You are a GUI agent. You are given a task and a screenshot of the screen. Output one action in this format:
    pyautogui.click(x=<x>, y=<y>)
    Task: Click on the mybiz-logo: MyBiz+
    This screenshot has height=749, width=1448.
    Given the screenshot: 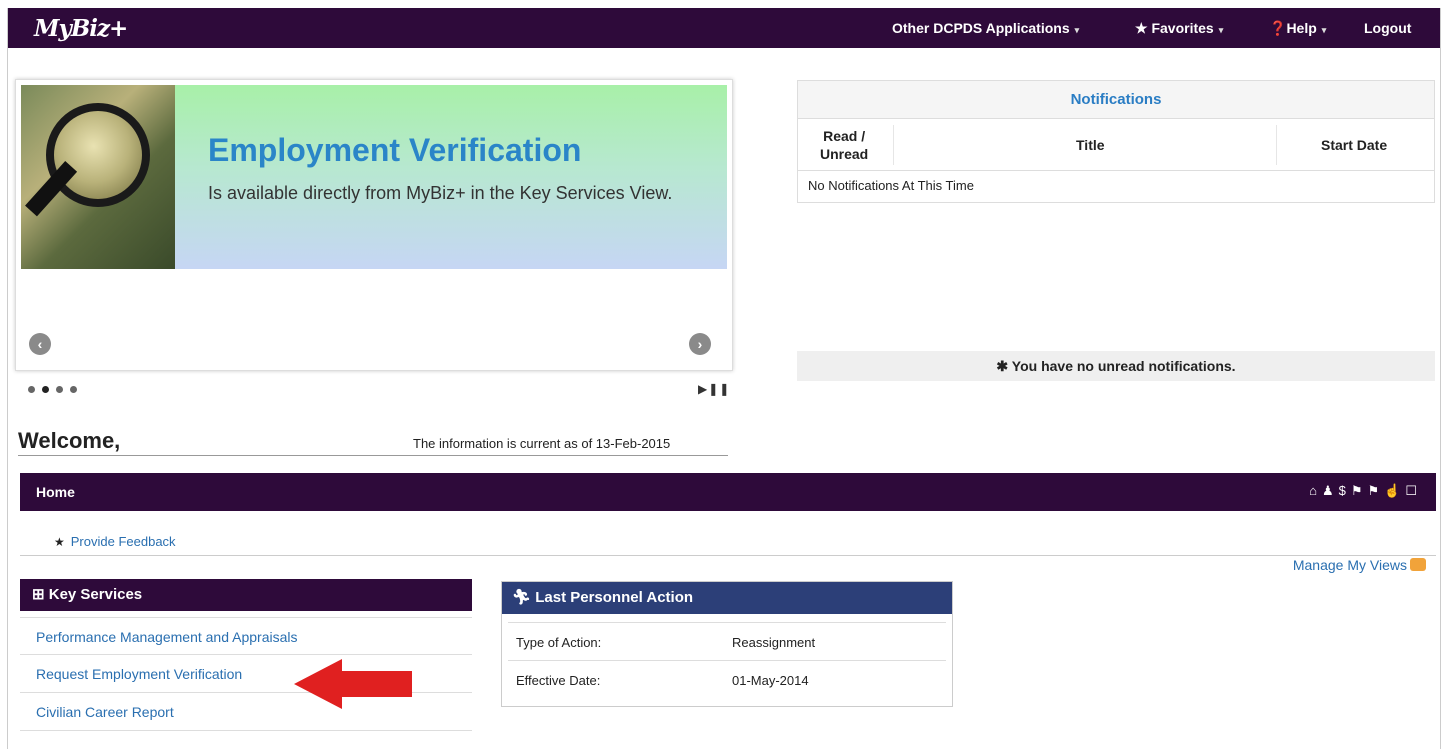 What is the action you would take?
    pyautogui.click(x=81, y=28)
    